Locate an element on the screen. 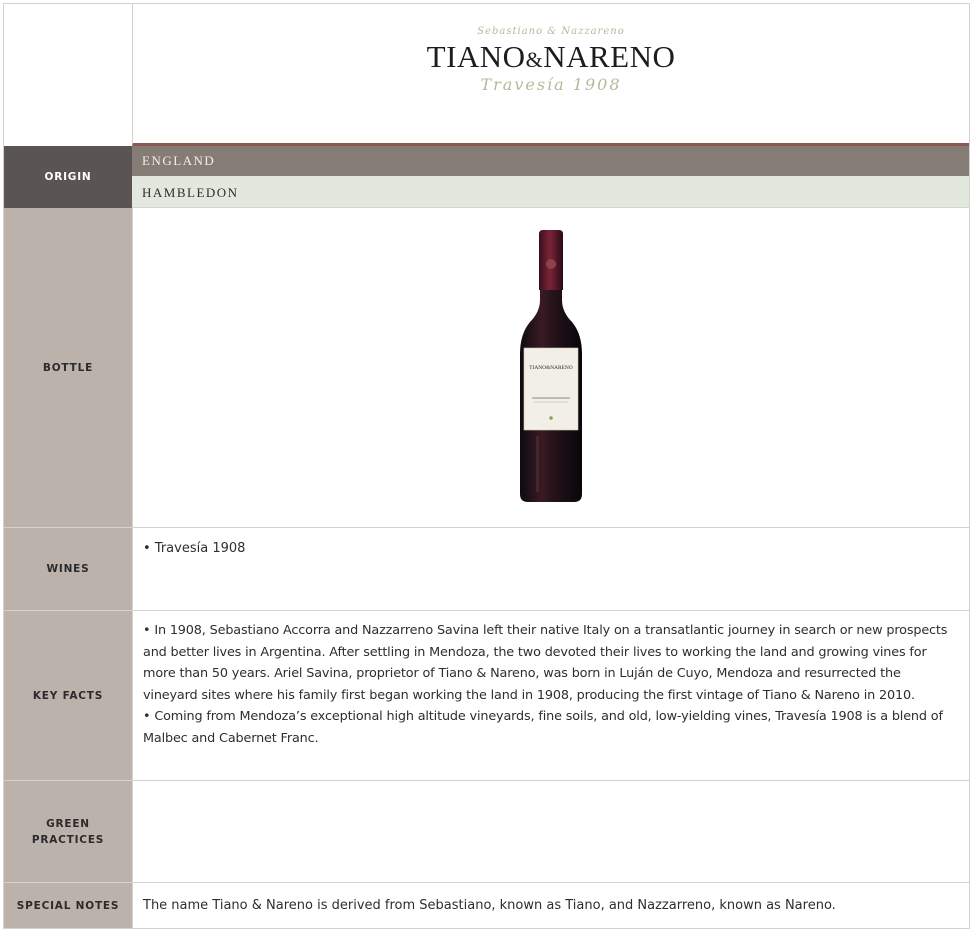  wines-cell: • Travesía 1908 is located at coordinates (550, 569).